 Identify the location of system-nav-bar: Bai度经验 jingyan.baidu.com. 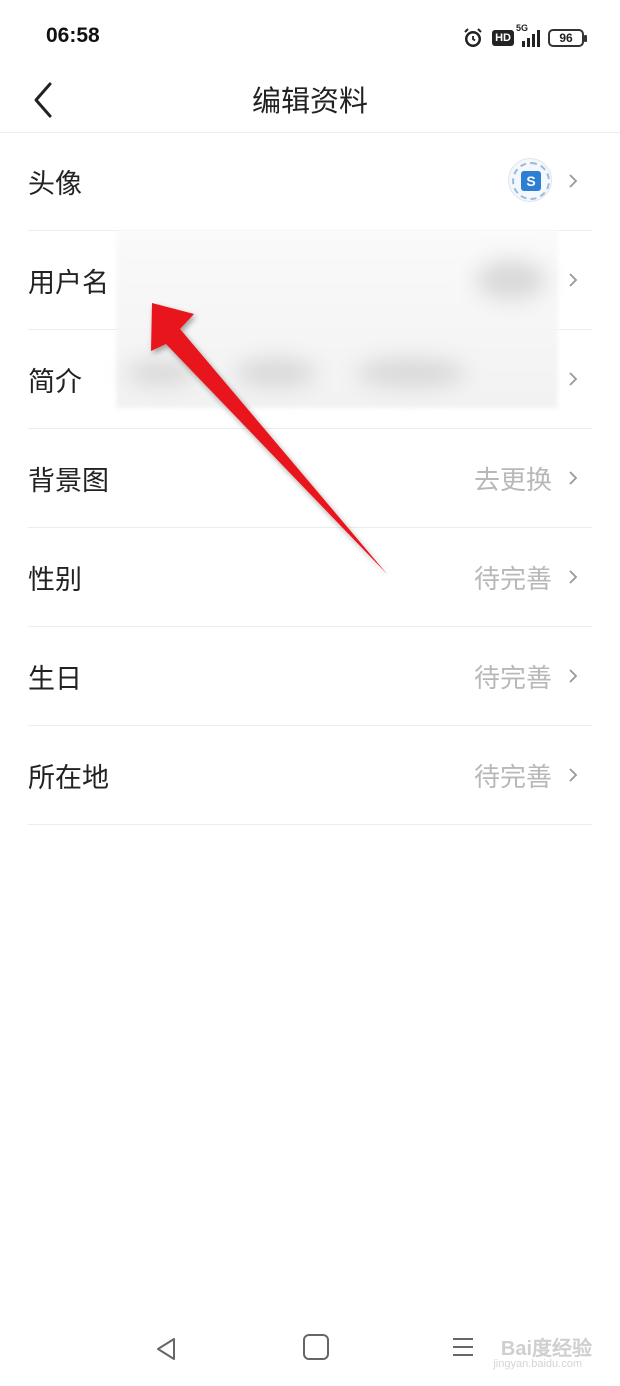
(310, 1348).